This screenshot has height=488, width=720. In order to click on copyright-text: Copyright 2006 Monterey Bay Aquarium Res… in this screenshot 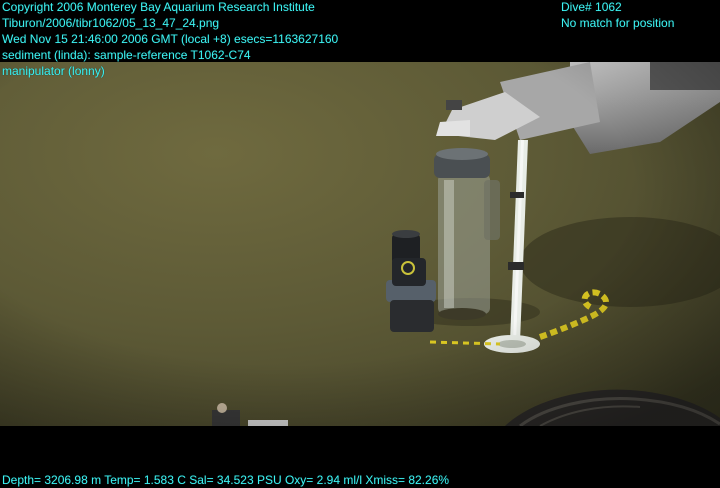, I will do `click(158, 7)`.